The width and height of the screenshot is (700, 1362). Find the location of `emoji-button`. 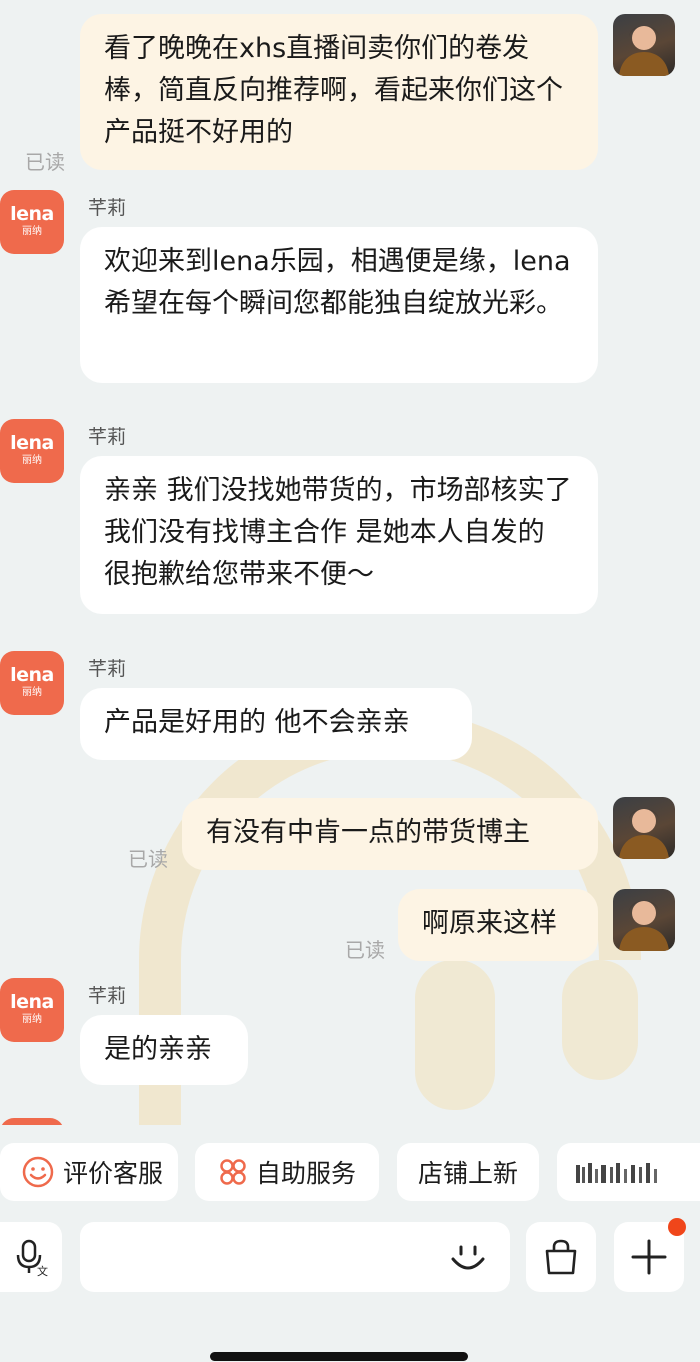

emoji-button is located at coordinates (468, 1257).